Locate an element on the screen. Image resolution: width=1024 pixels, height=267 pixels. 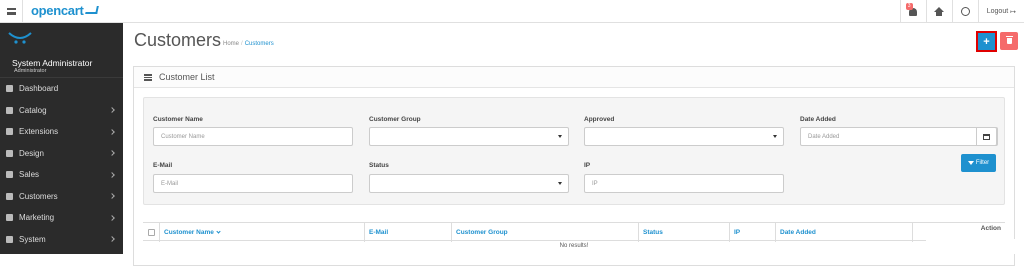
email-placeholder: E-Mail is located at coordinates (170, 183).